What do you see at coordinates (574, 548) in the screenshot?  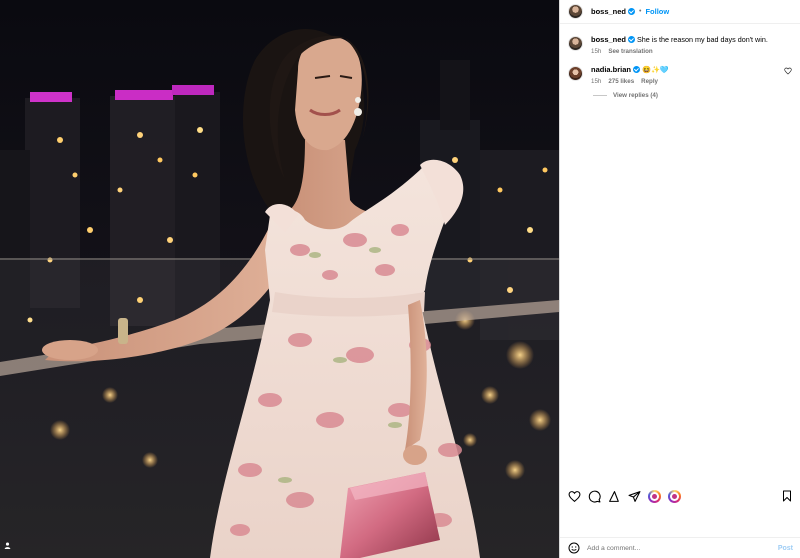 I see `emoji-icon` at bounding box center [574, 548].